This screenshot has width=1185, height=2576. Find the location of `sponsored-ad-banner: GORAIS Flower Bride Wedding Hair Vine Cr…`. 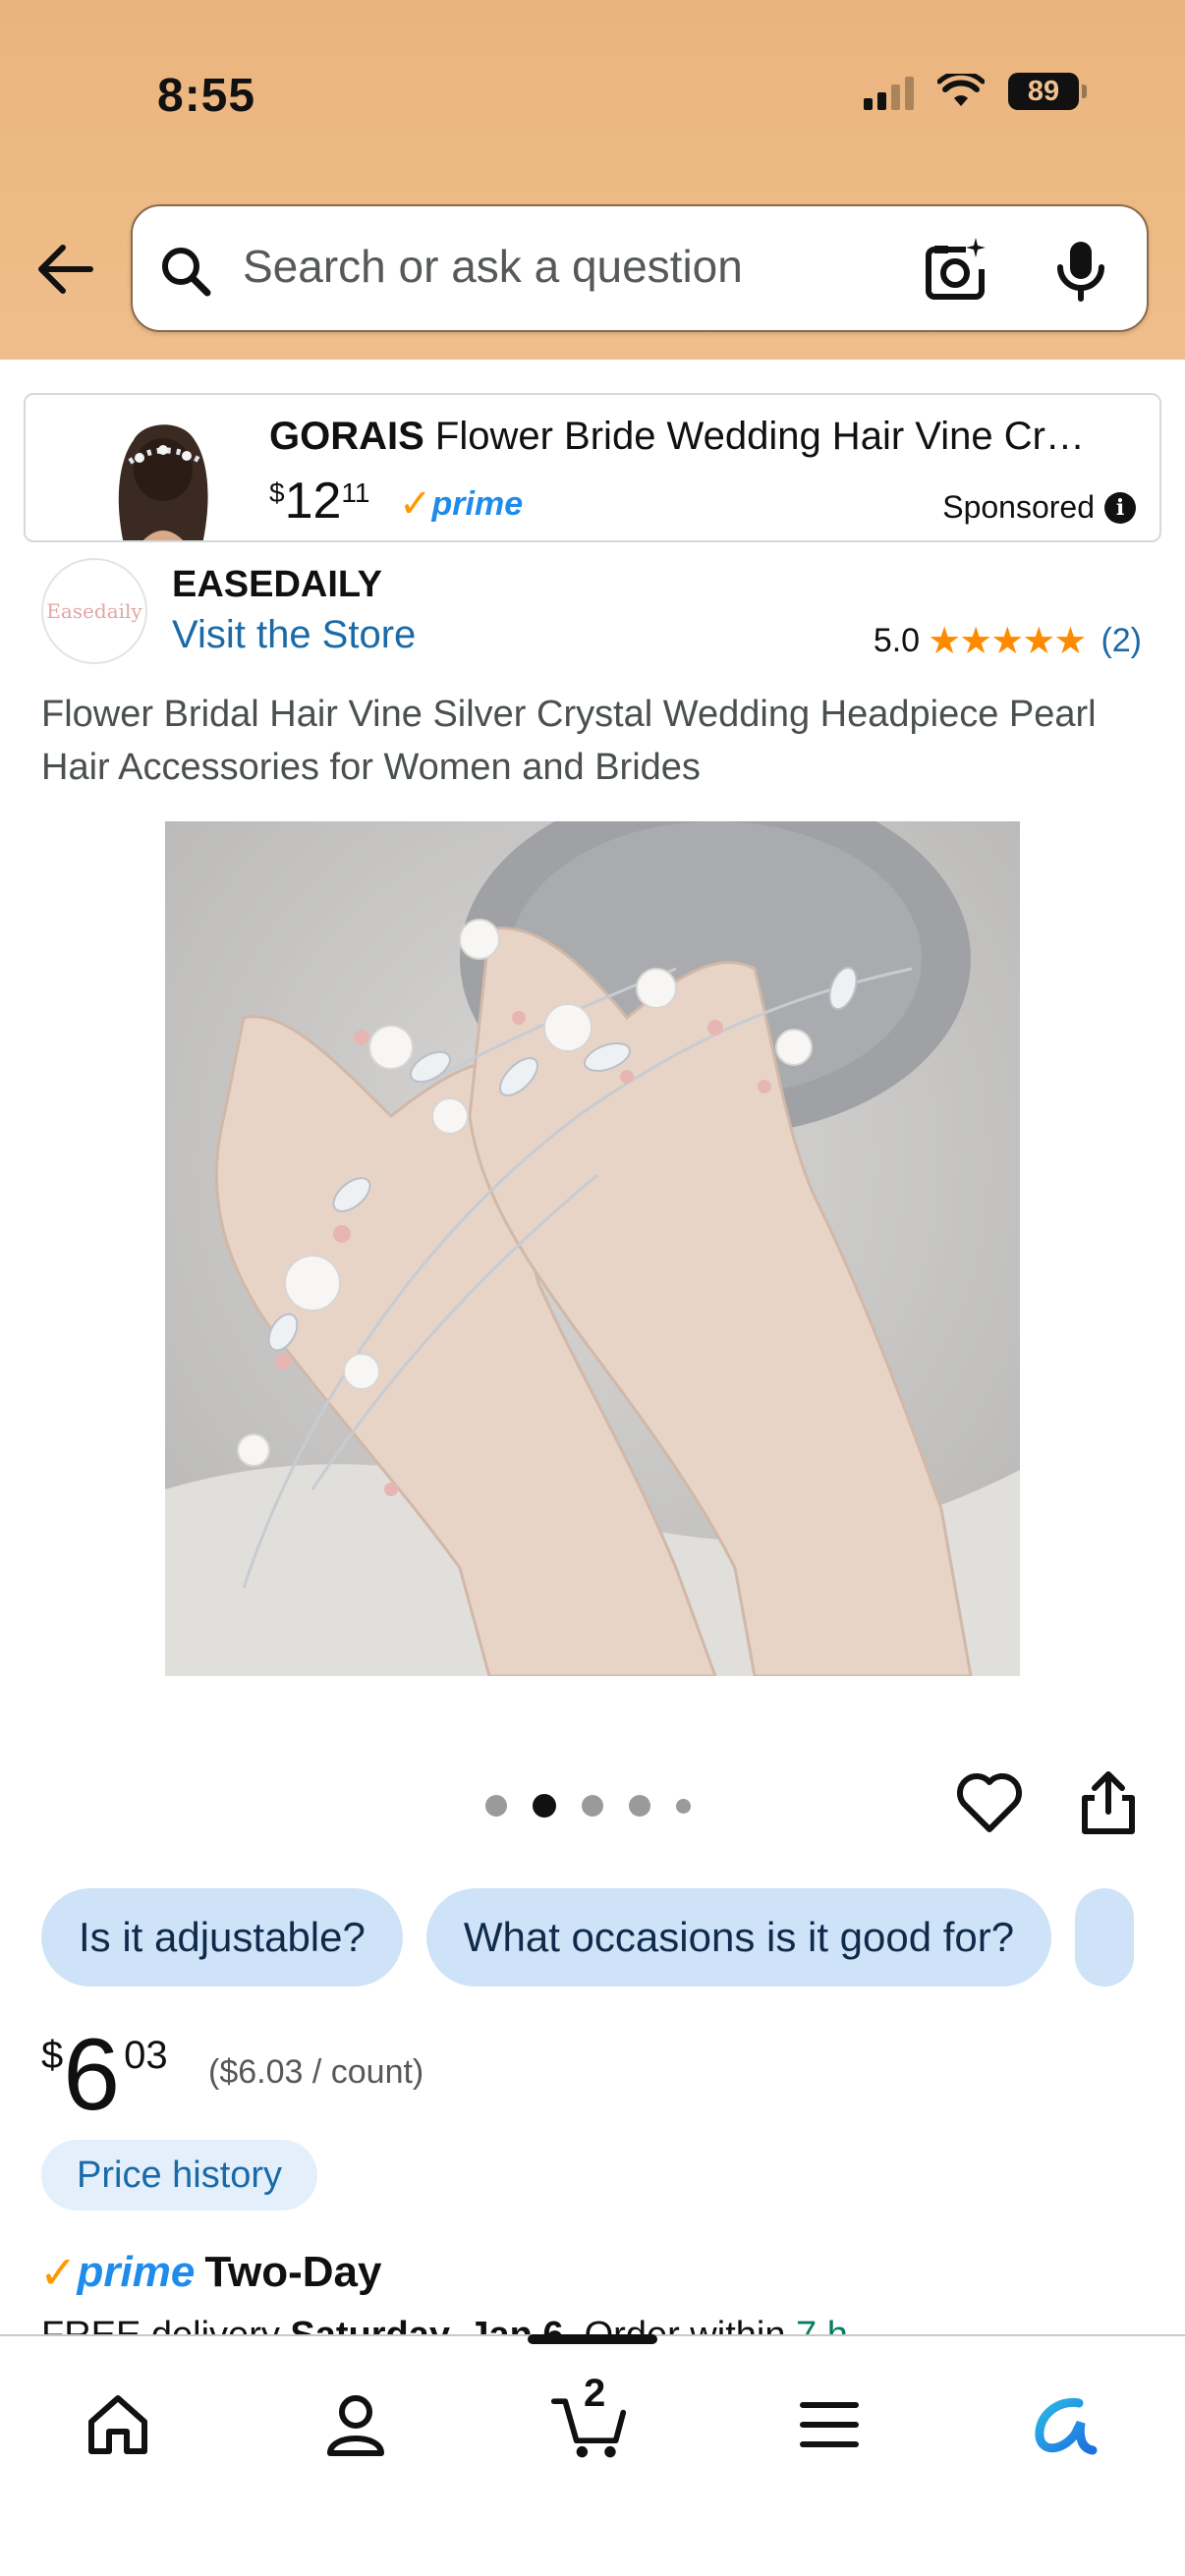

sponsored-ad-banner: GORAIS Flower Bride Wedding Hair Vine Cr… is located at coordinates (592, 467).